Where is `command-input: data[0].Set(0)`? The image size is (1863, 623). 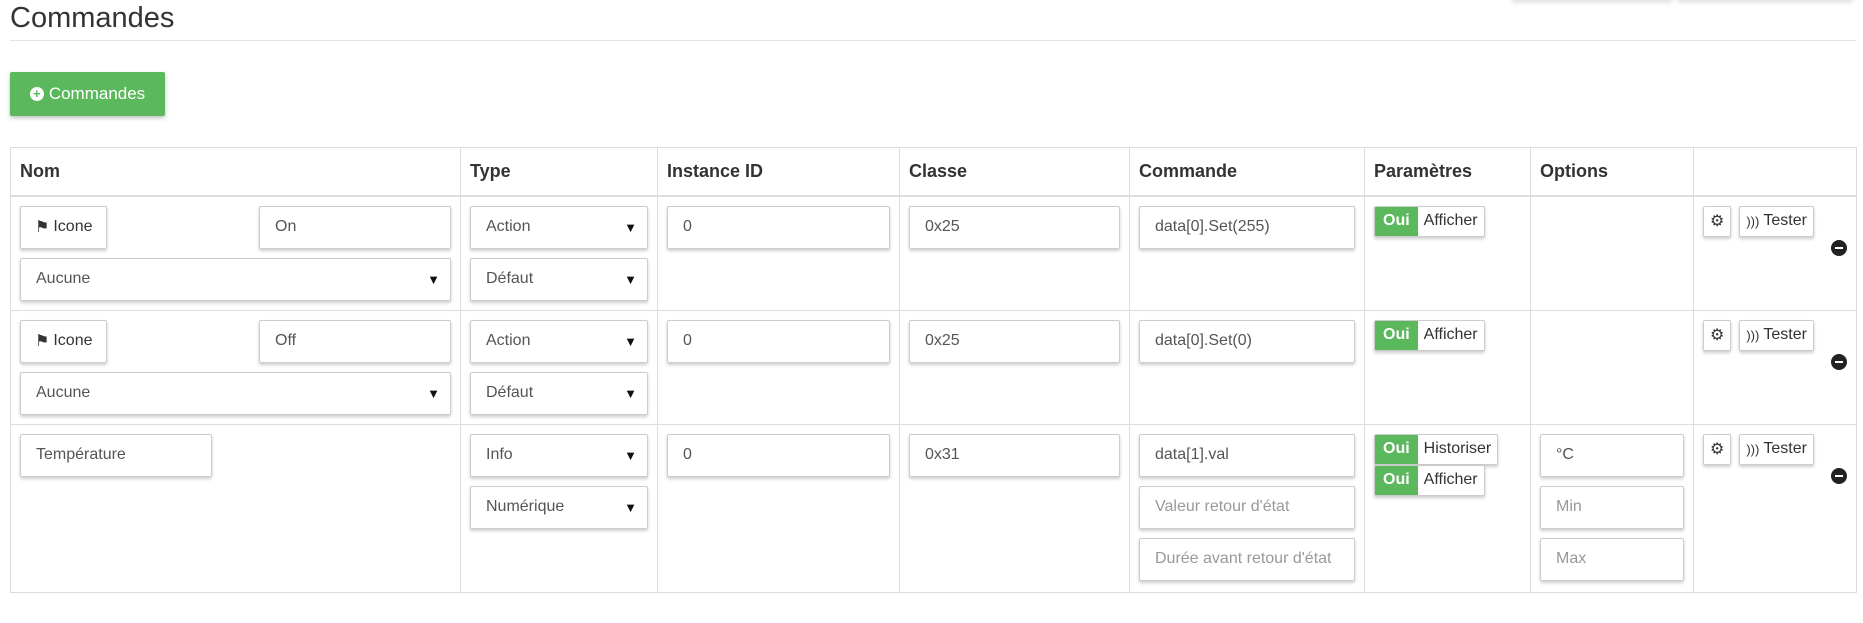 command-input: data[0].Set(0) is located at coordinates (1247, 341).